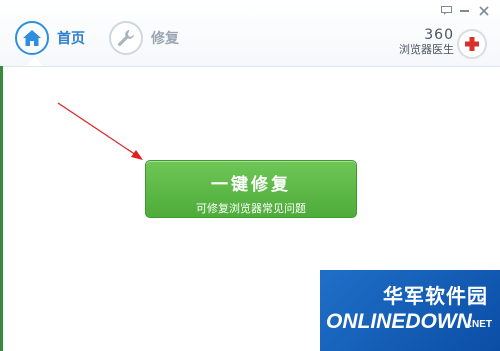 The height and width of the screenshot is (351, 500). I want to click on tab-repair-label: 修复, so click(165, 38).